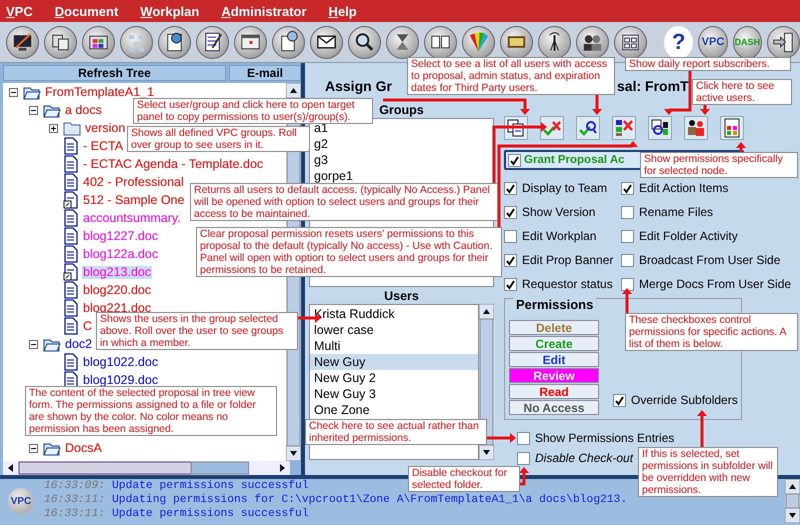 The height and width of the screenshot is (525, 800). Describe the element at coordinates (554, 375) in the screenshot. I see `permission-button: Review` at that location.